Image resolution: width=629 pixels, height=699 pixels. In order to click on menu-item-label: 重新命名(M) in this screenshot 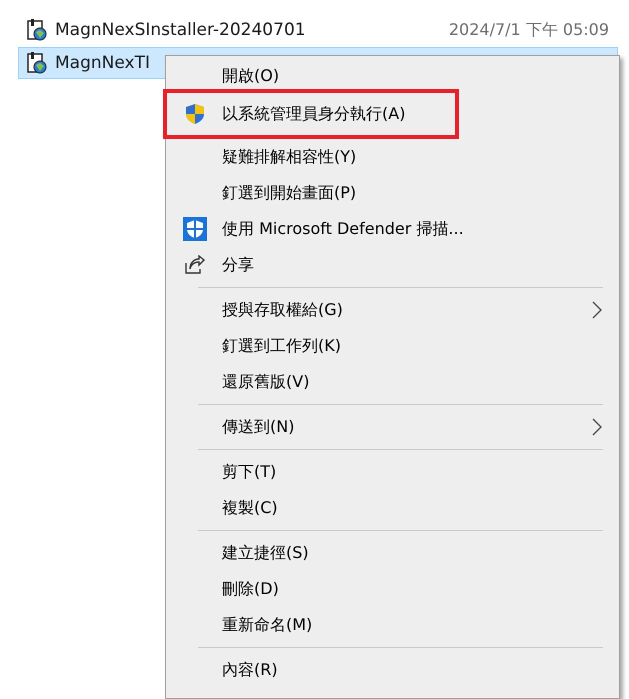, I will do `click(267, 625)`.